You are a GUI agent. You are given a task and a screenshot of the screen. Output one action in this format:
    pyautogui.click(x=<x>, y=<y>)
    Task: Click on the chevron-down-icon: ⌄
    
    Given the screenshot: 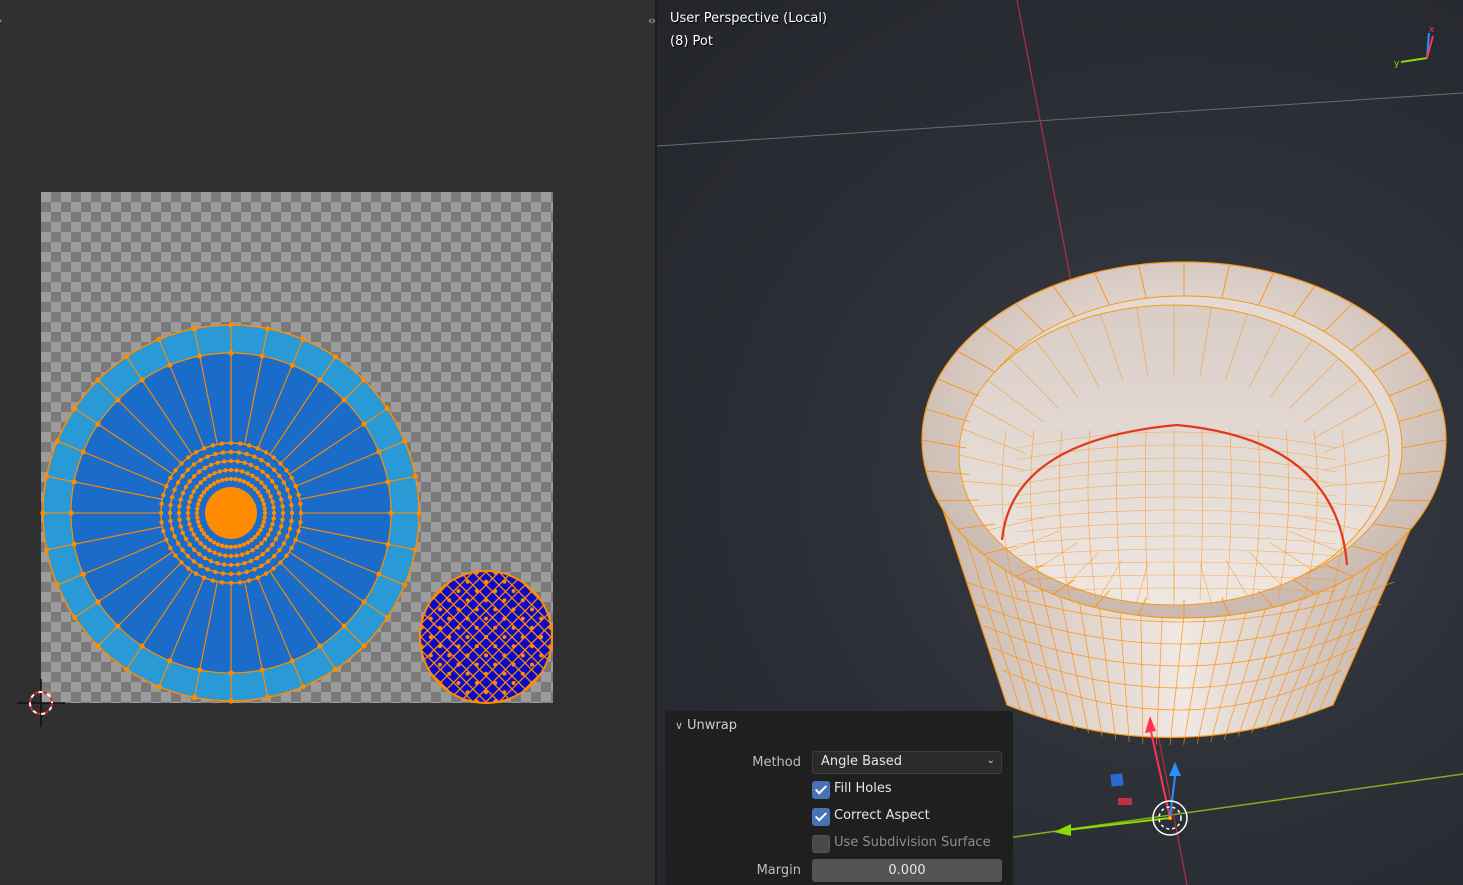 What is the action you would take?
    pyautogui.click(x=990, y=760)
    